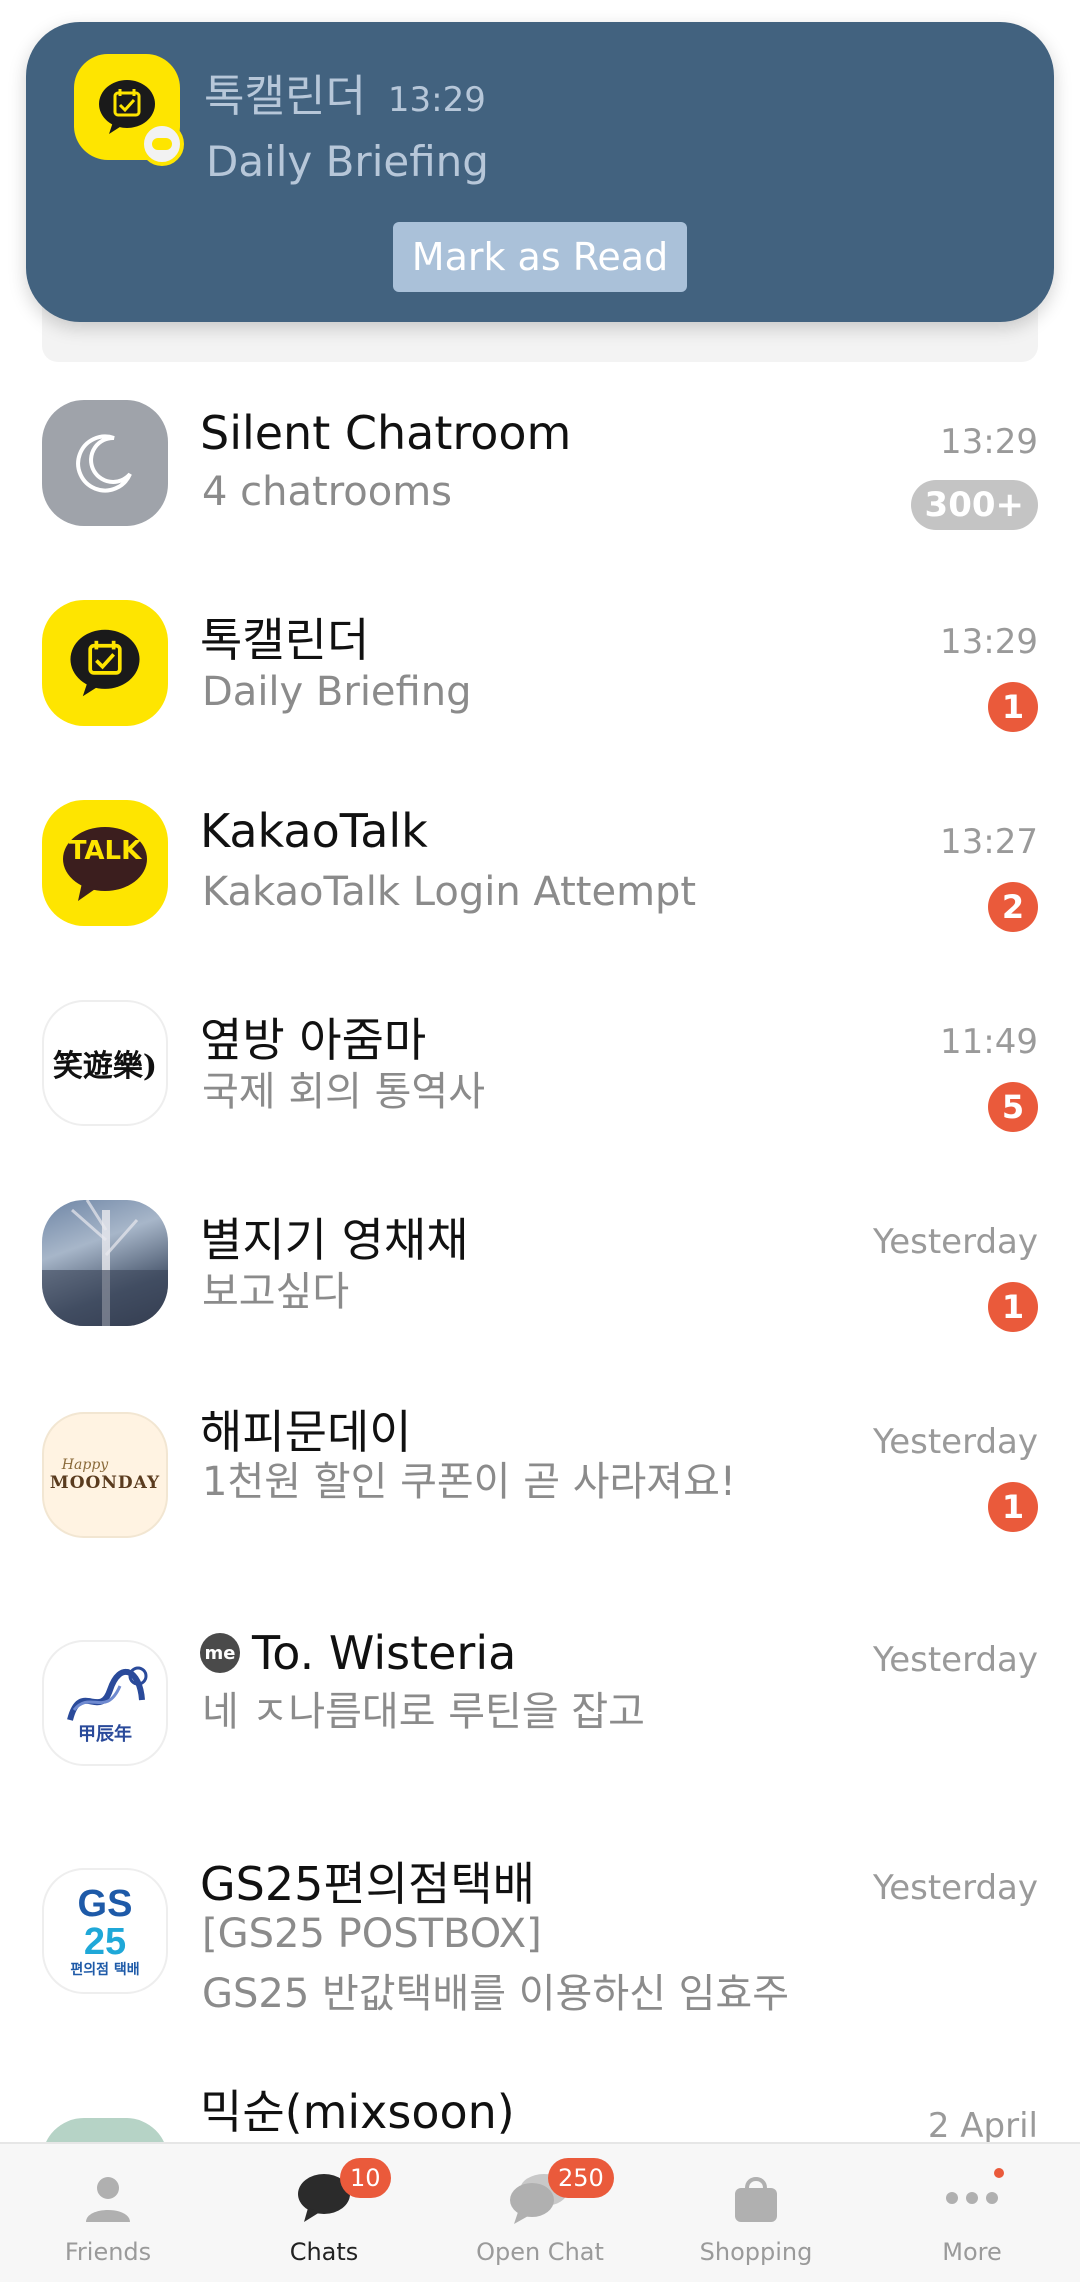  I want to click on chat-preview: 4 chatrooms, so click(327, 492).